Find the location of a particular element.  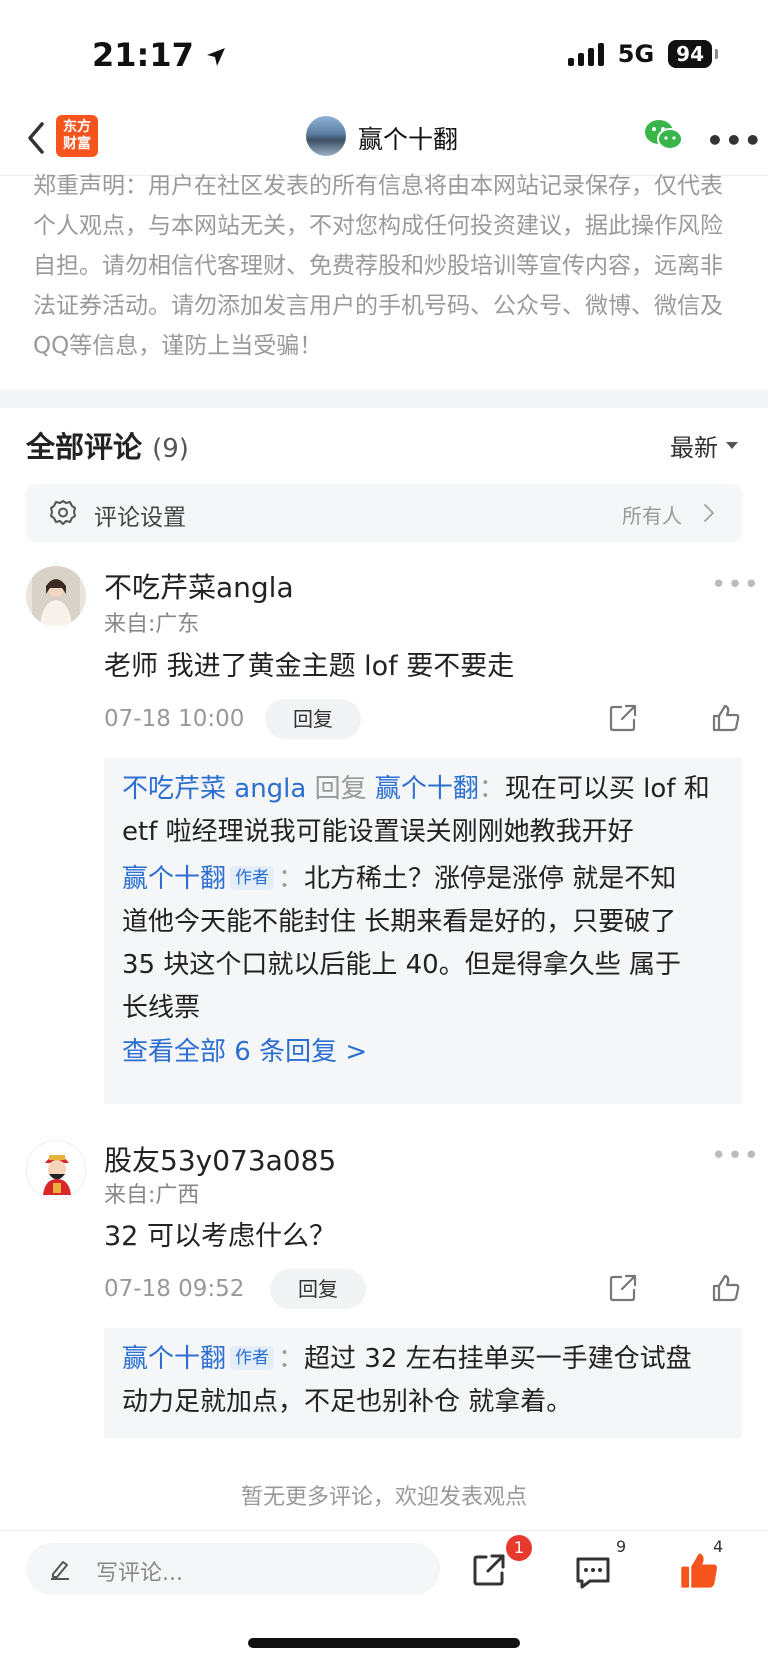

reply-item: 不吃芹菜 angla 回复 赢个十翻：现在可以买 lof 和 is located at coordinates (423, 789).